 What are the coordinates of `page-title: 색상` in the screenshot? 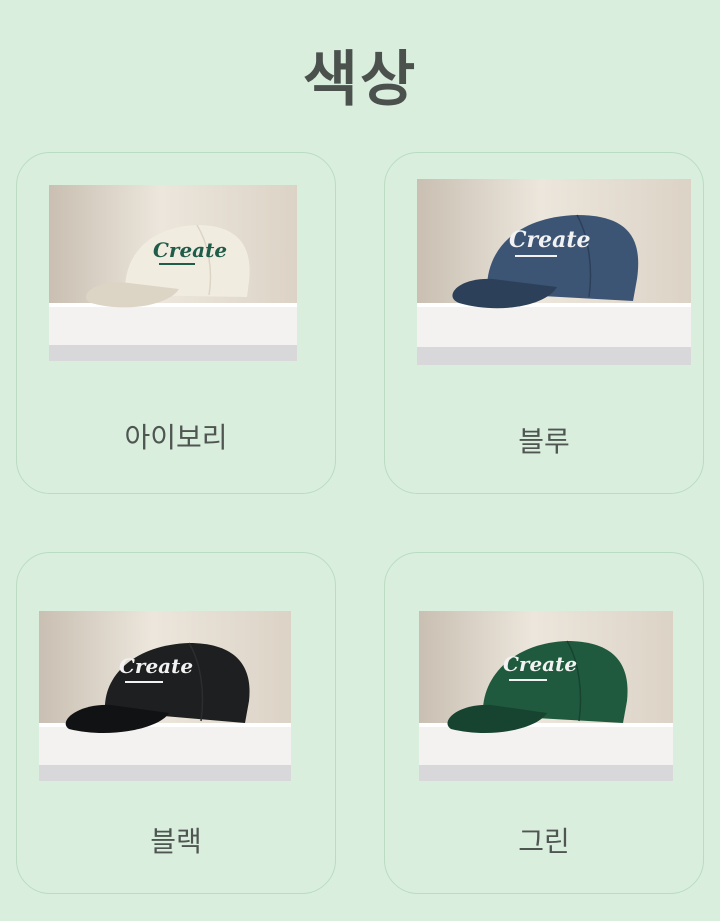 It's located at (360, 80).